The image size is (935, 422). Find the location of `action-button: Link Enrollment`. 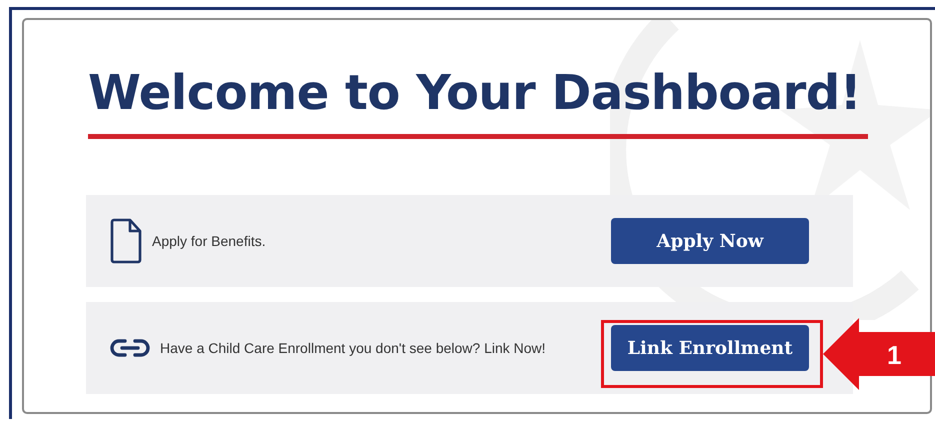

action-button: Link Enrollment is located at coordinates (710, 348).